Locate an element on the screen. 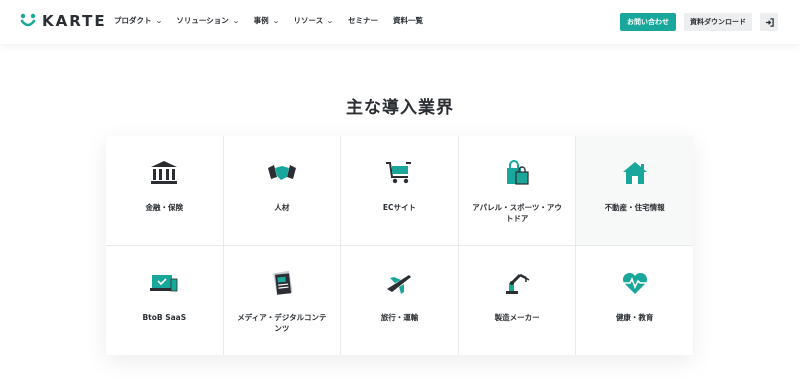  karte-logo: KARTE is located at coordinates (63, 21).